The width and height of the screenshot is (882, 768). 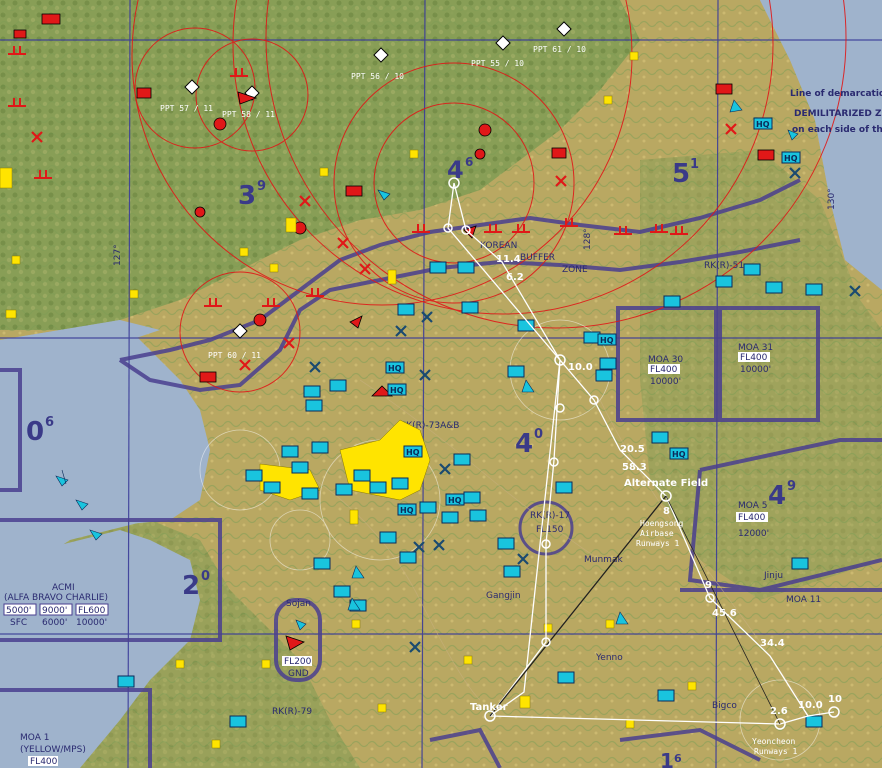 I want to click on svg-text: 10000', so click(x=91, y=623).